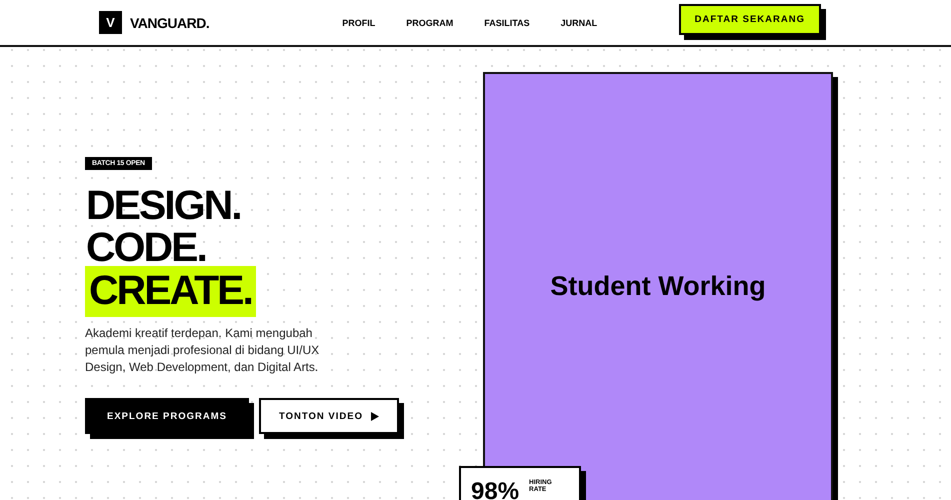  Describe the element at coordinates (110, 22) in the screenshot. I see `logo-mark: V` at that location.